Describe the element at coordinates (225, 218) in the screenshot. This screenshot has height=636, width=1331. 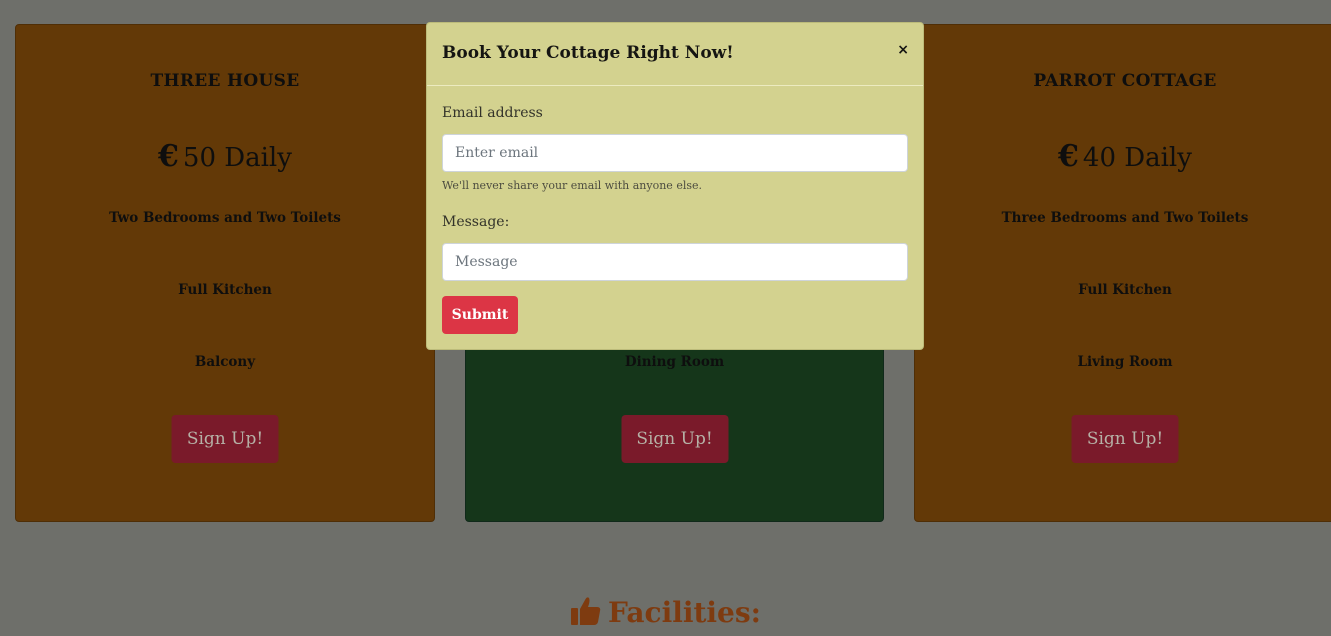
I see `feature-item: Two Bedrooms and Two Toilets` at that location.